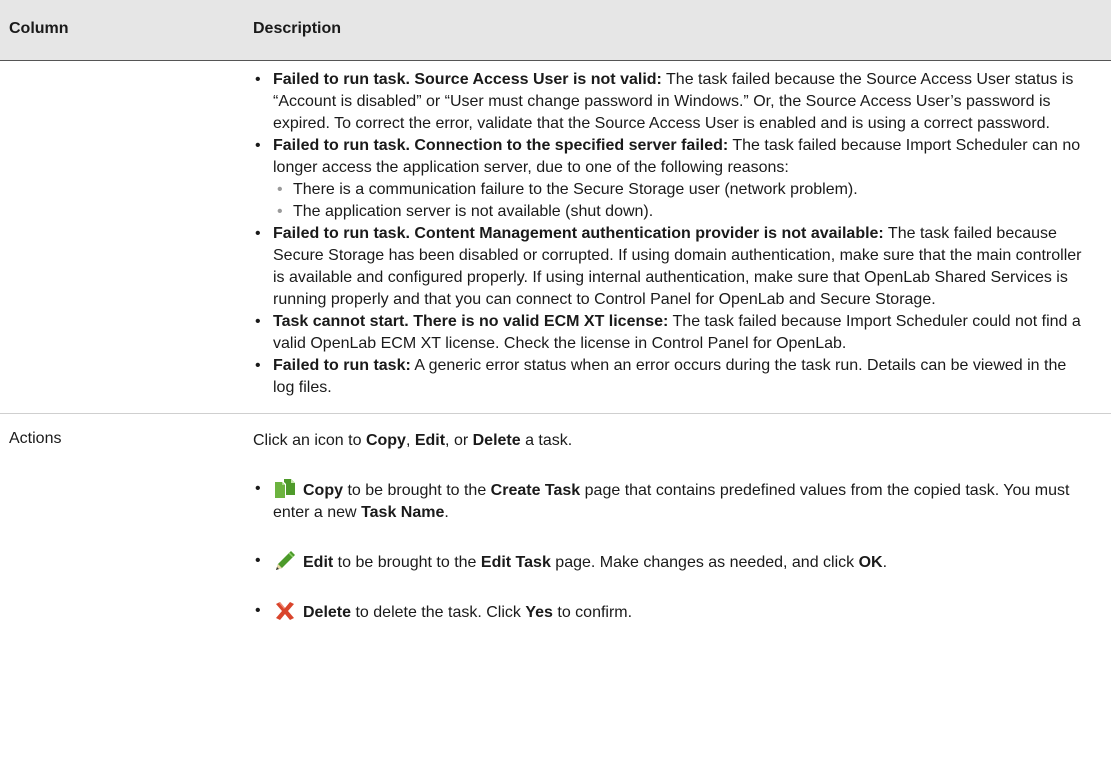 Image resolution: width=1111 pixels, height=778 pixels. Describe the element at coordinates (285, 611) in the screenshot. I see `x-icon` at that location.